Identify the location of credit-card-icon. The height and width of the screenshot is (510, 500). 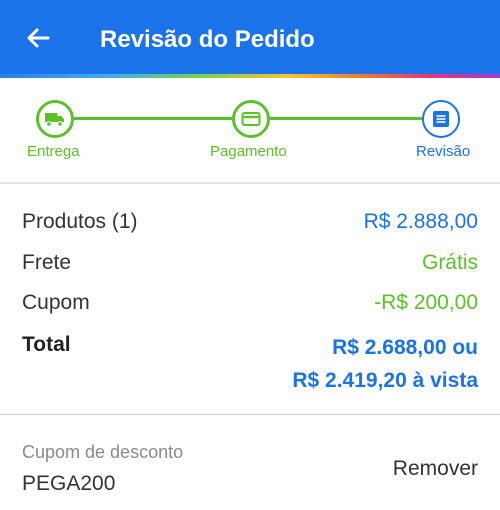
(251, 119).